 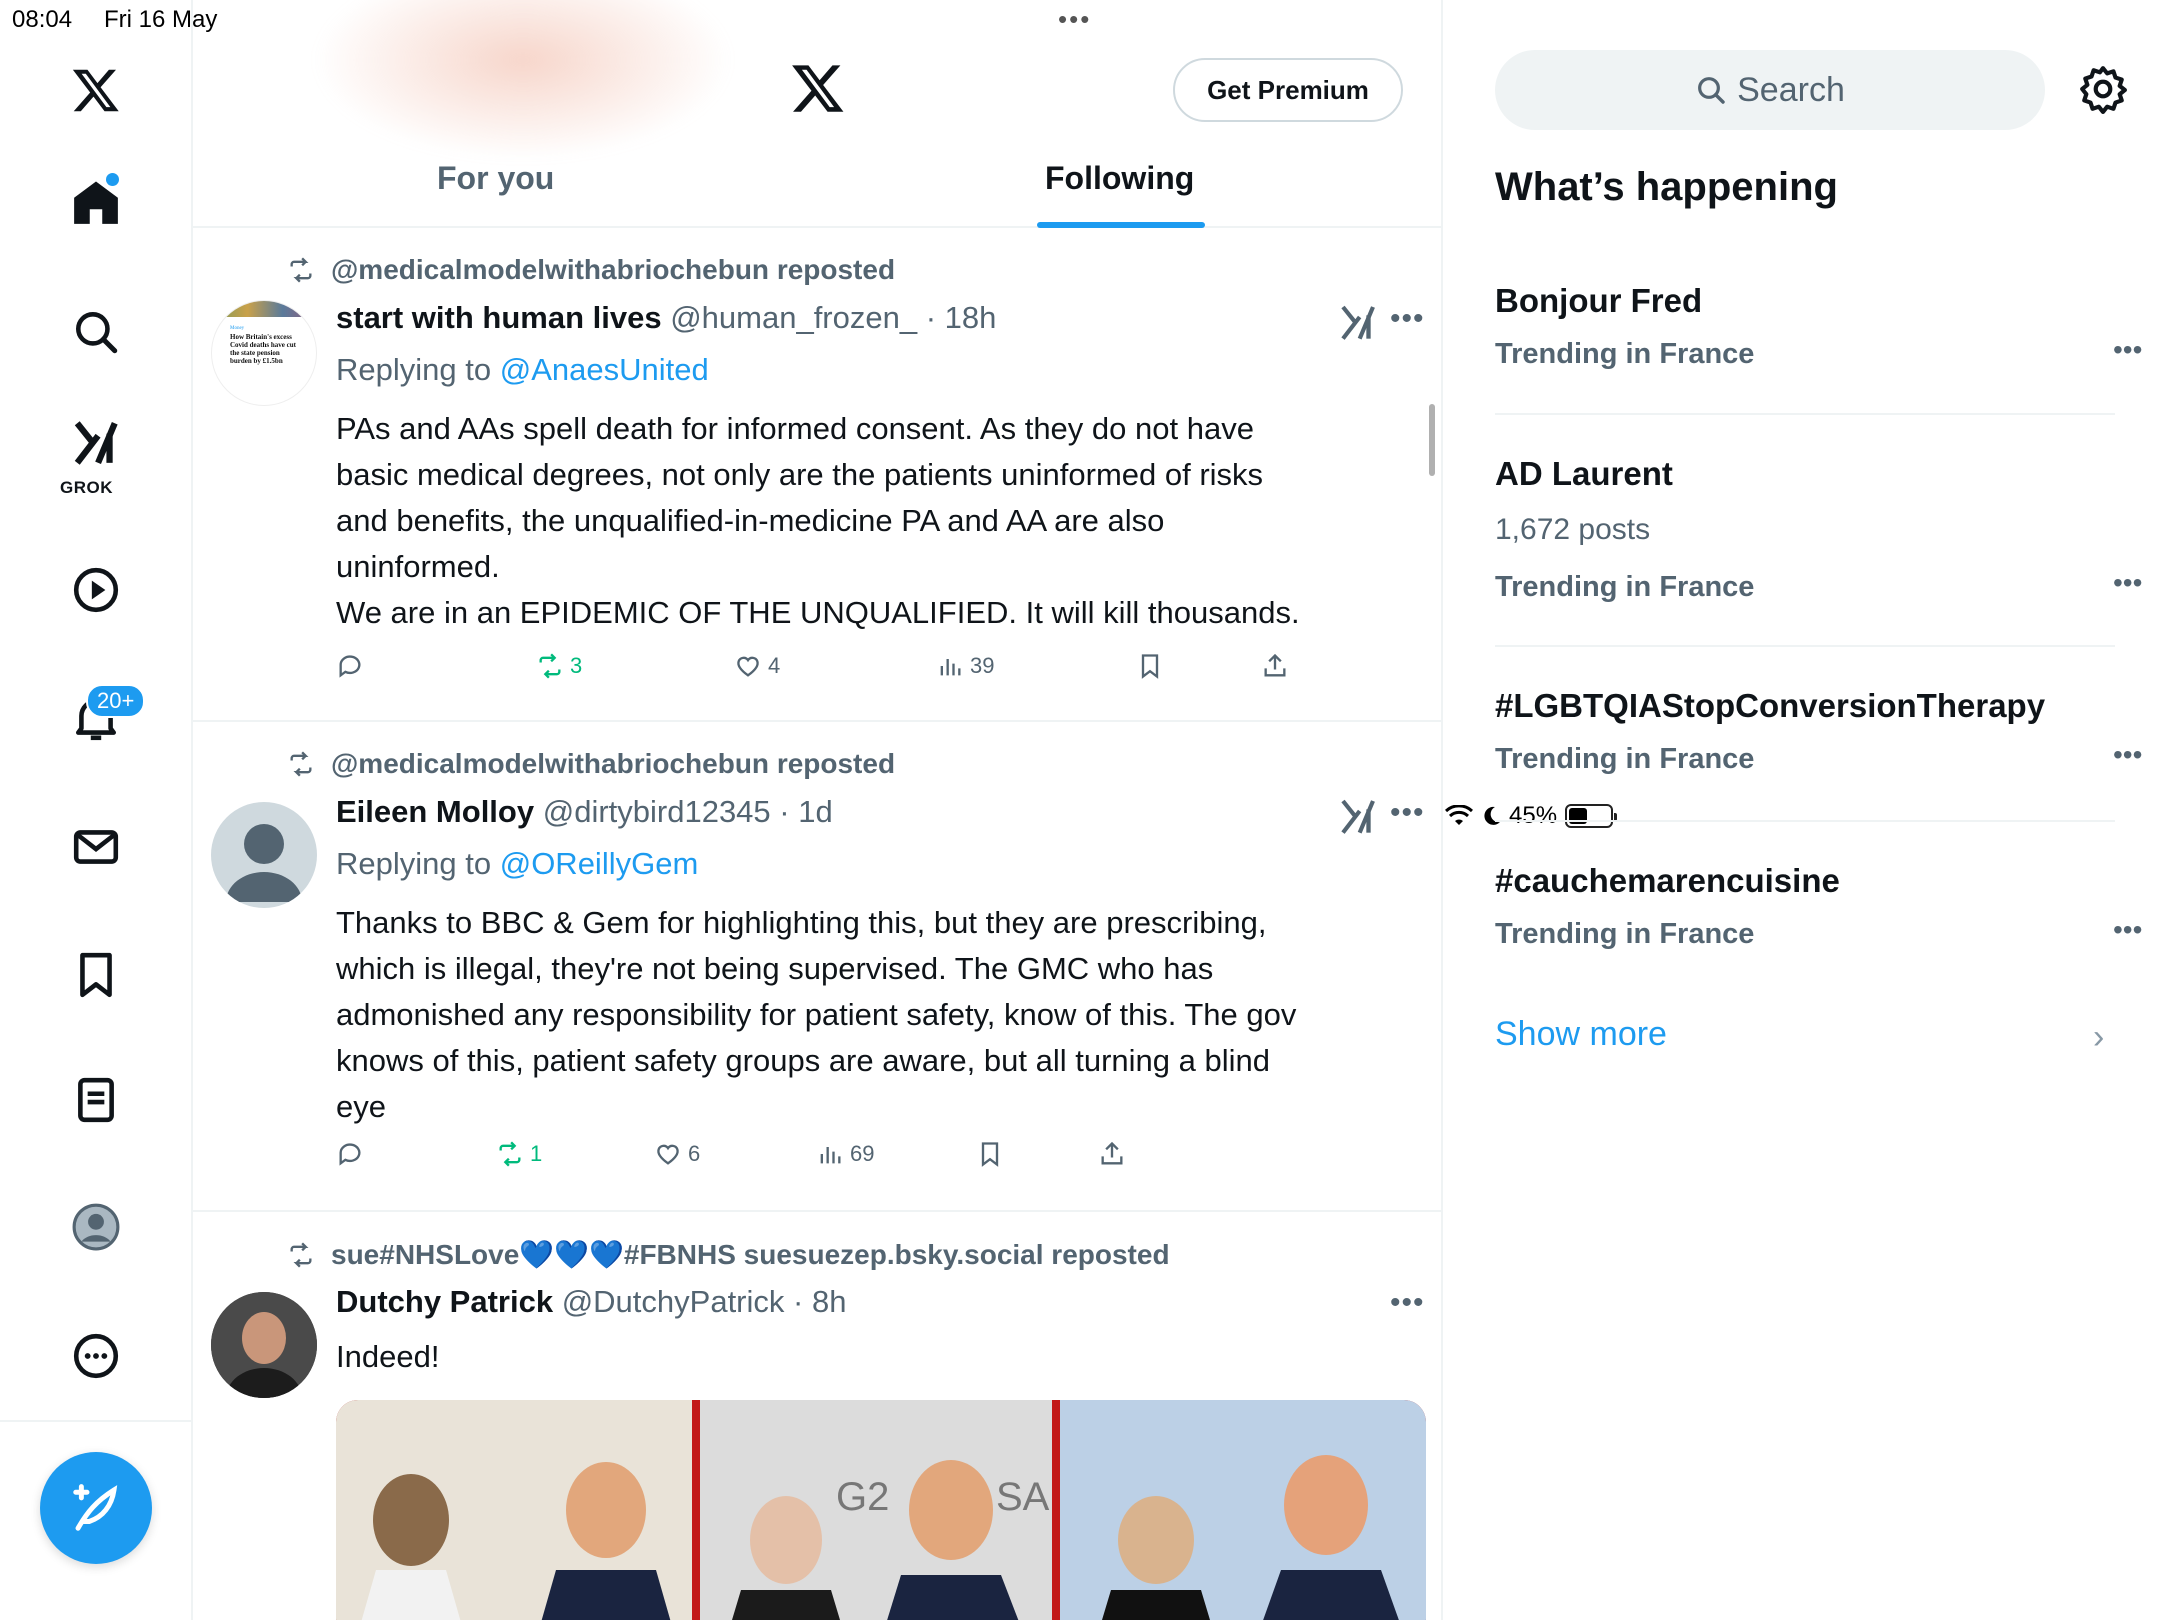 I want to click on video-play-icon, so click(x=96, y=590).